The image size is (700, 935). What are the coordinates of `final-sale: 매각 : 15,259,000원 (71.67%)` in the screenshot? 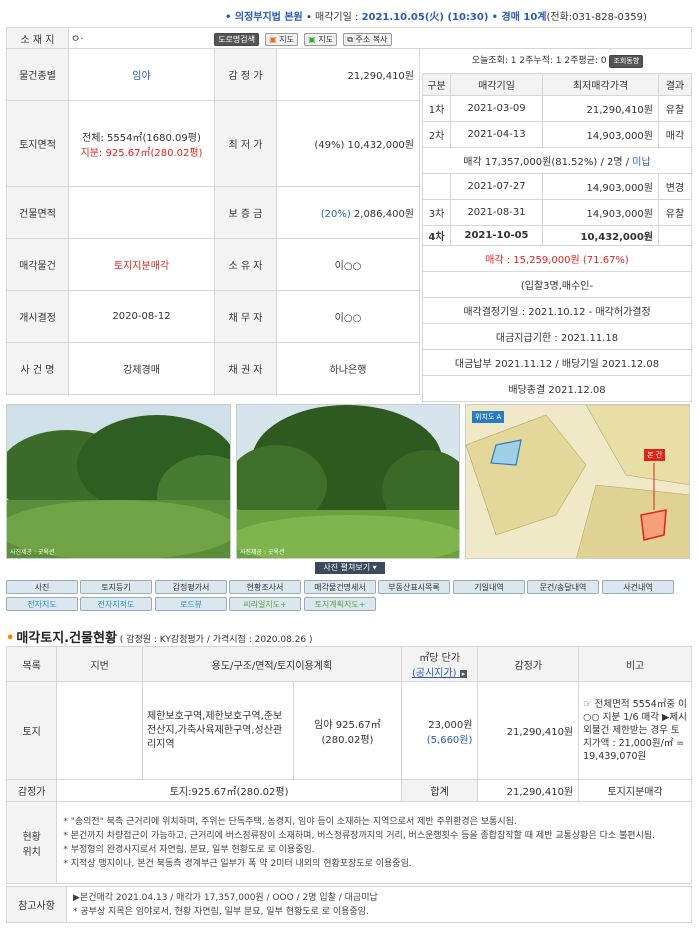 It's located at (557, 258).